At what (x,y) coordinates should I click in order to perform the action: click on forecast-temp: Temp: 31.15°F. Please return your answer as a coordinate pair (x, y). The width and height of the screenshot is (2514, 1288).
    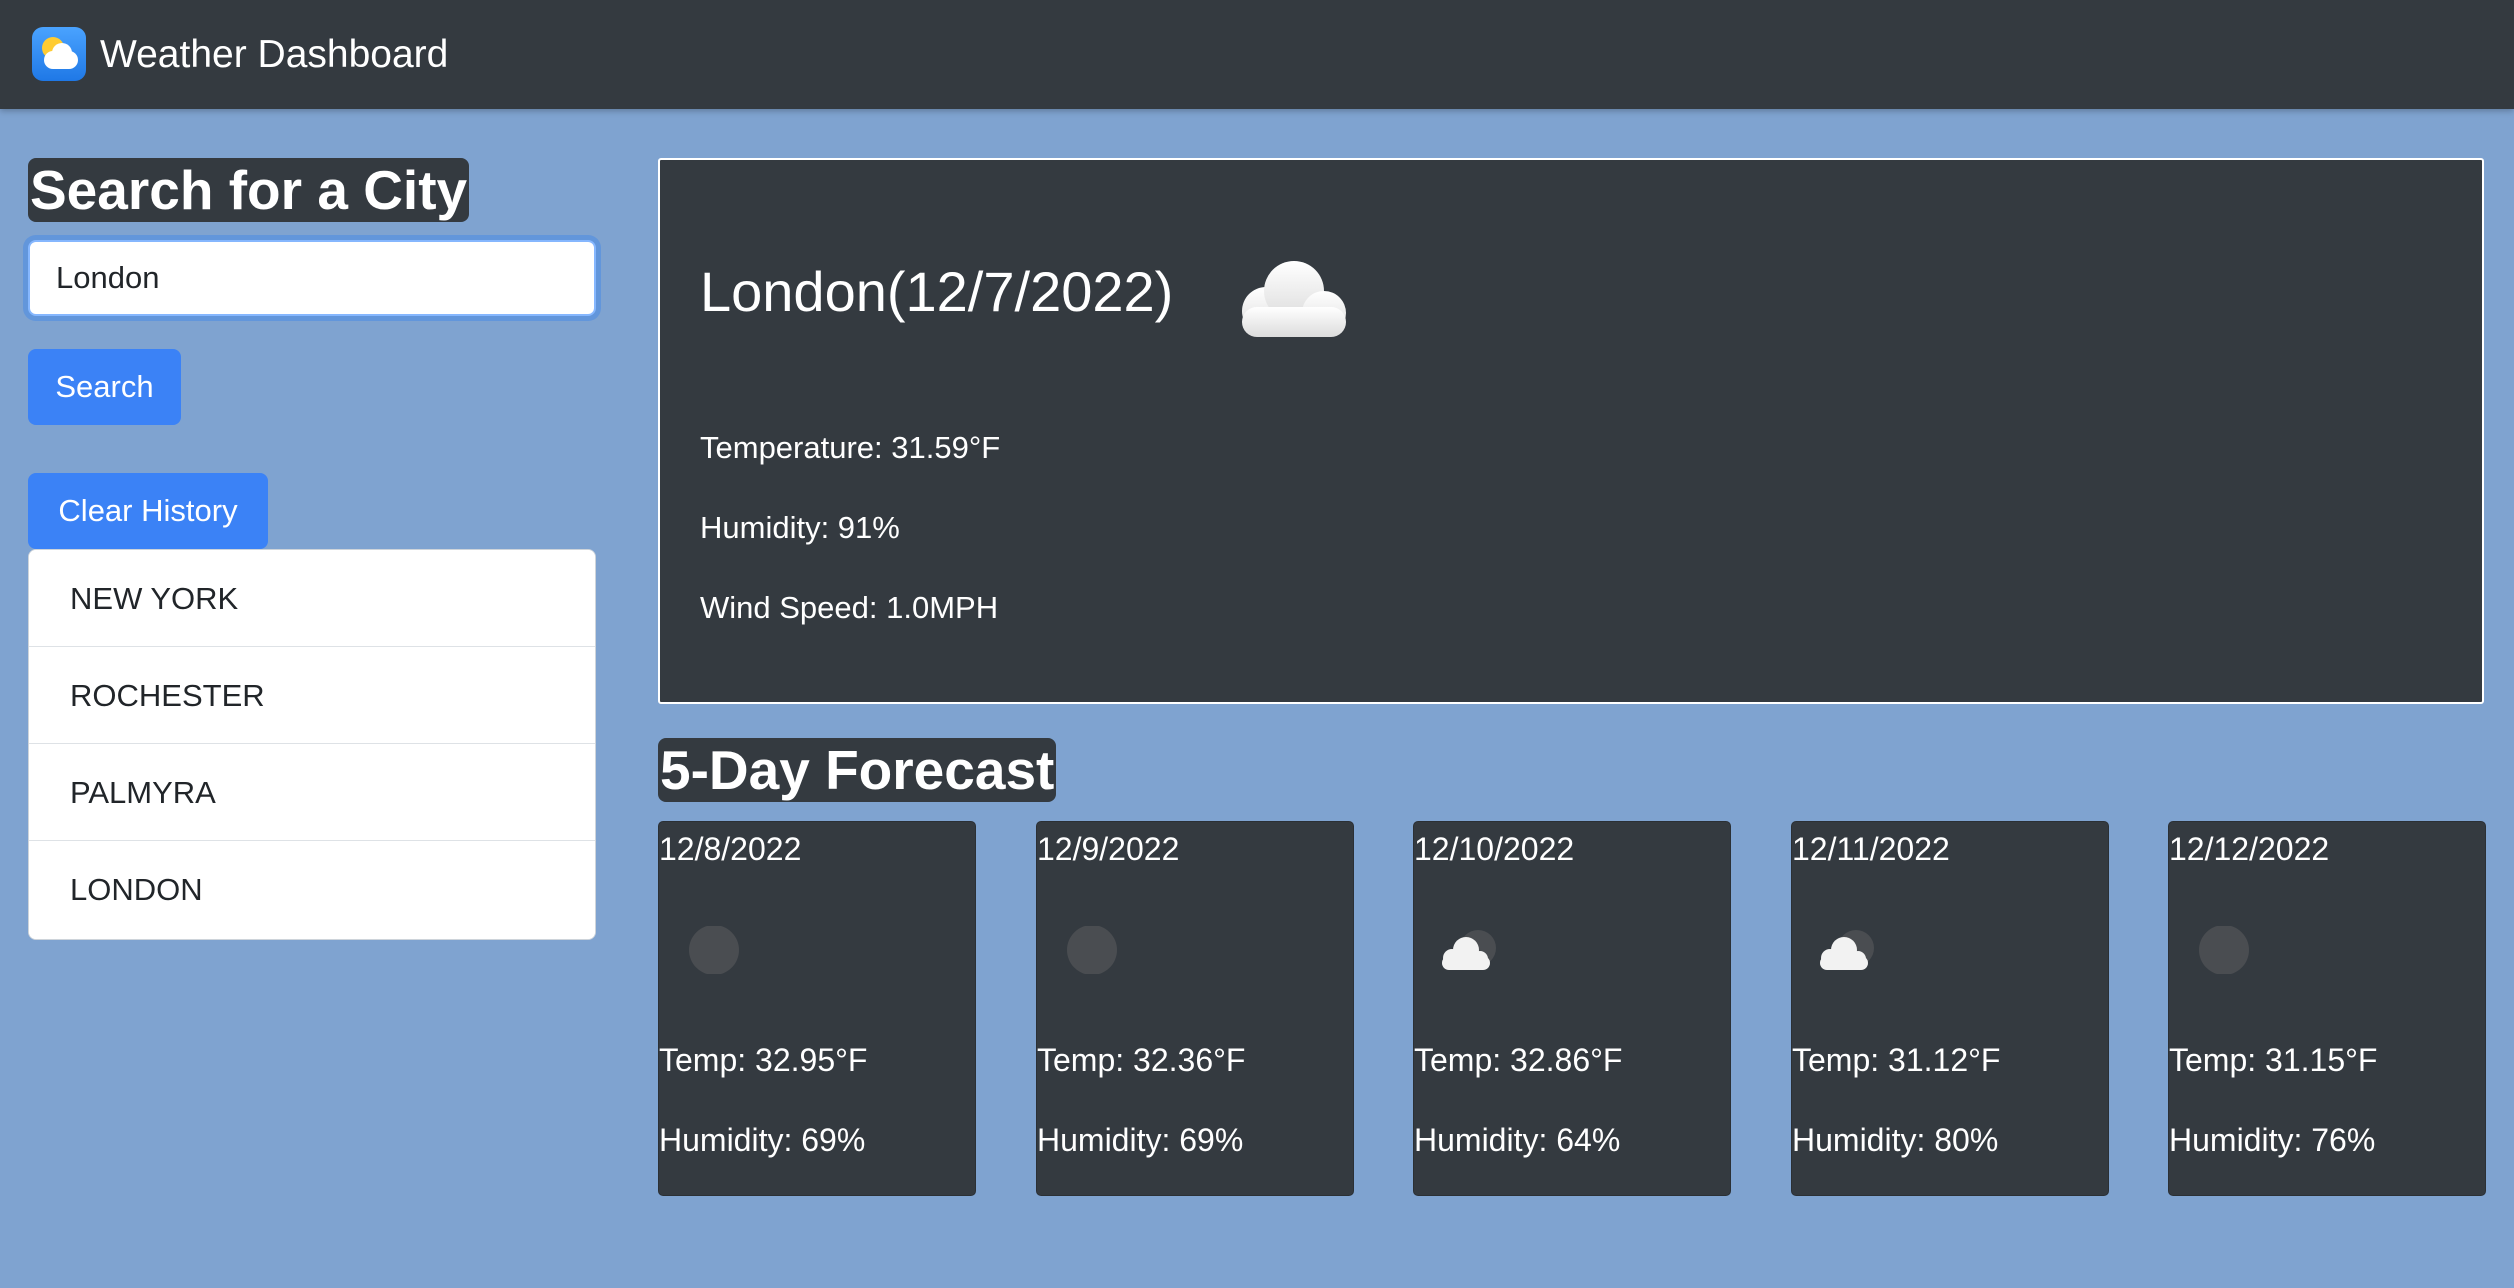
    Looking at the image, I should click on (2273, 1060).